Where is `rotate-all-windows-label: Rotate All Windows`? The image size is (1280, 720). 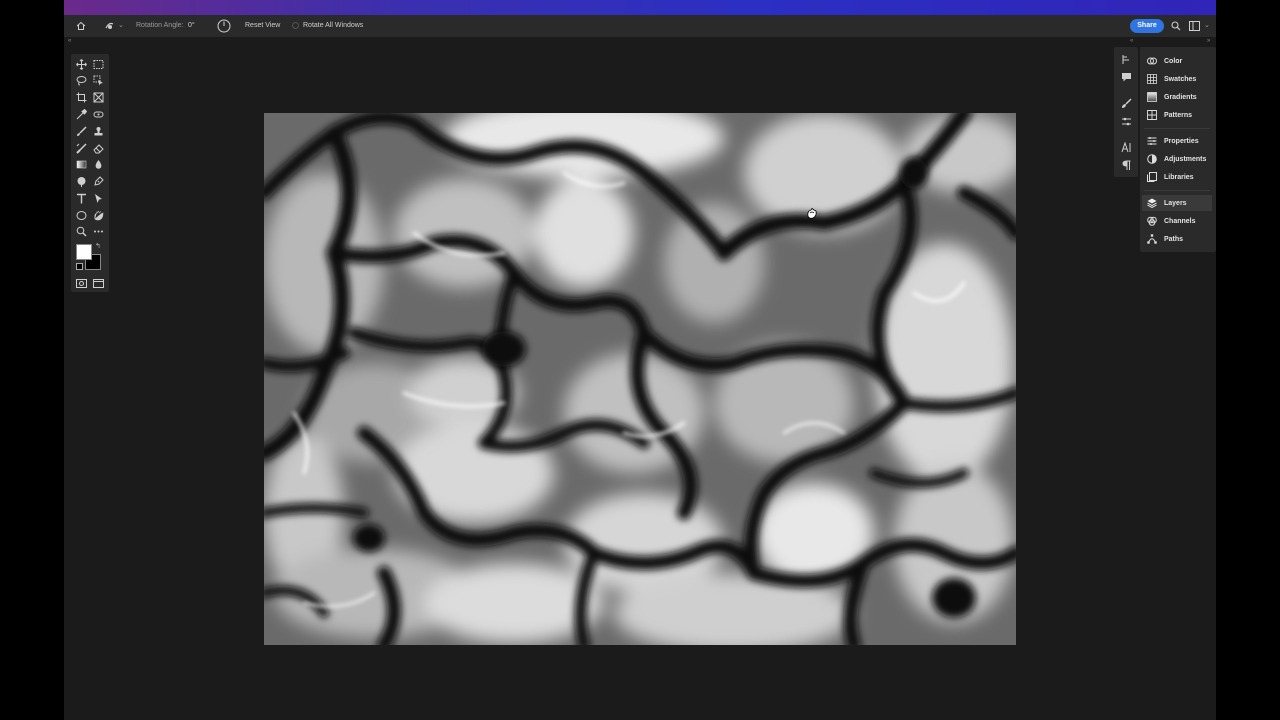
rotate-all-windows-label: Rotate All Windows is located at coordinates (333, 25).